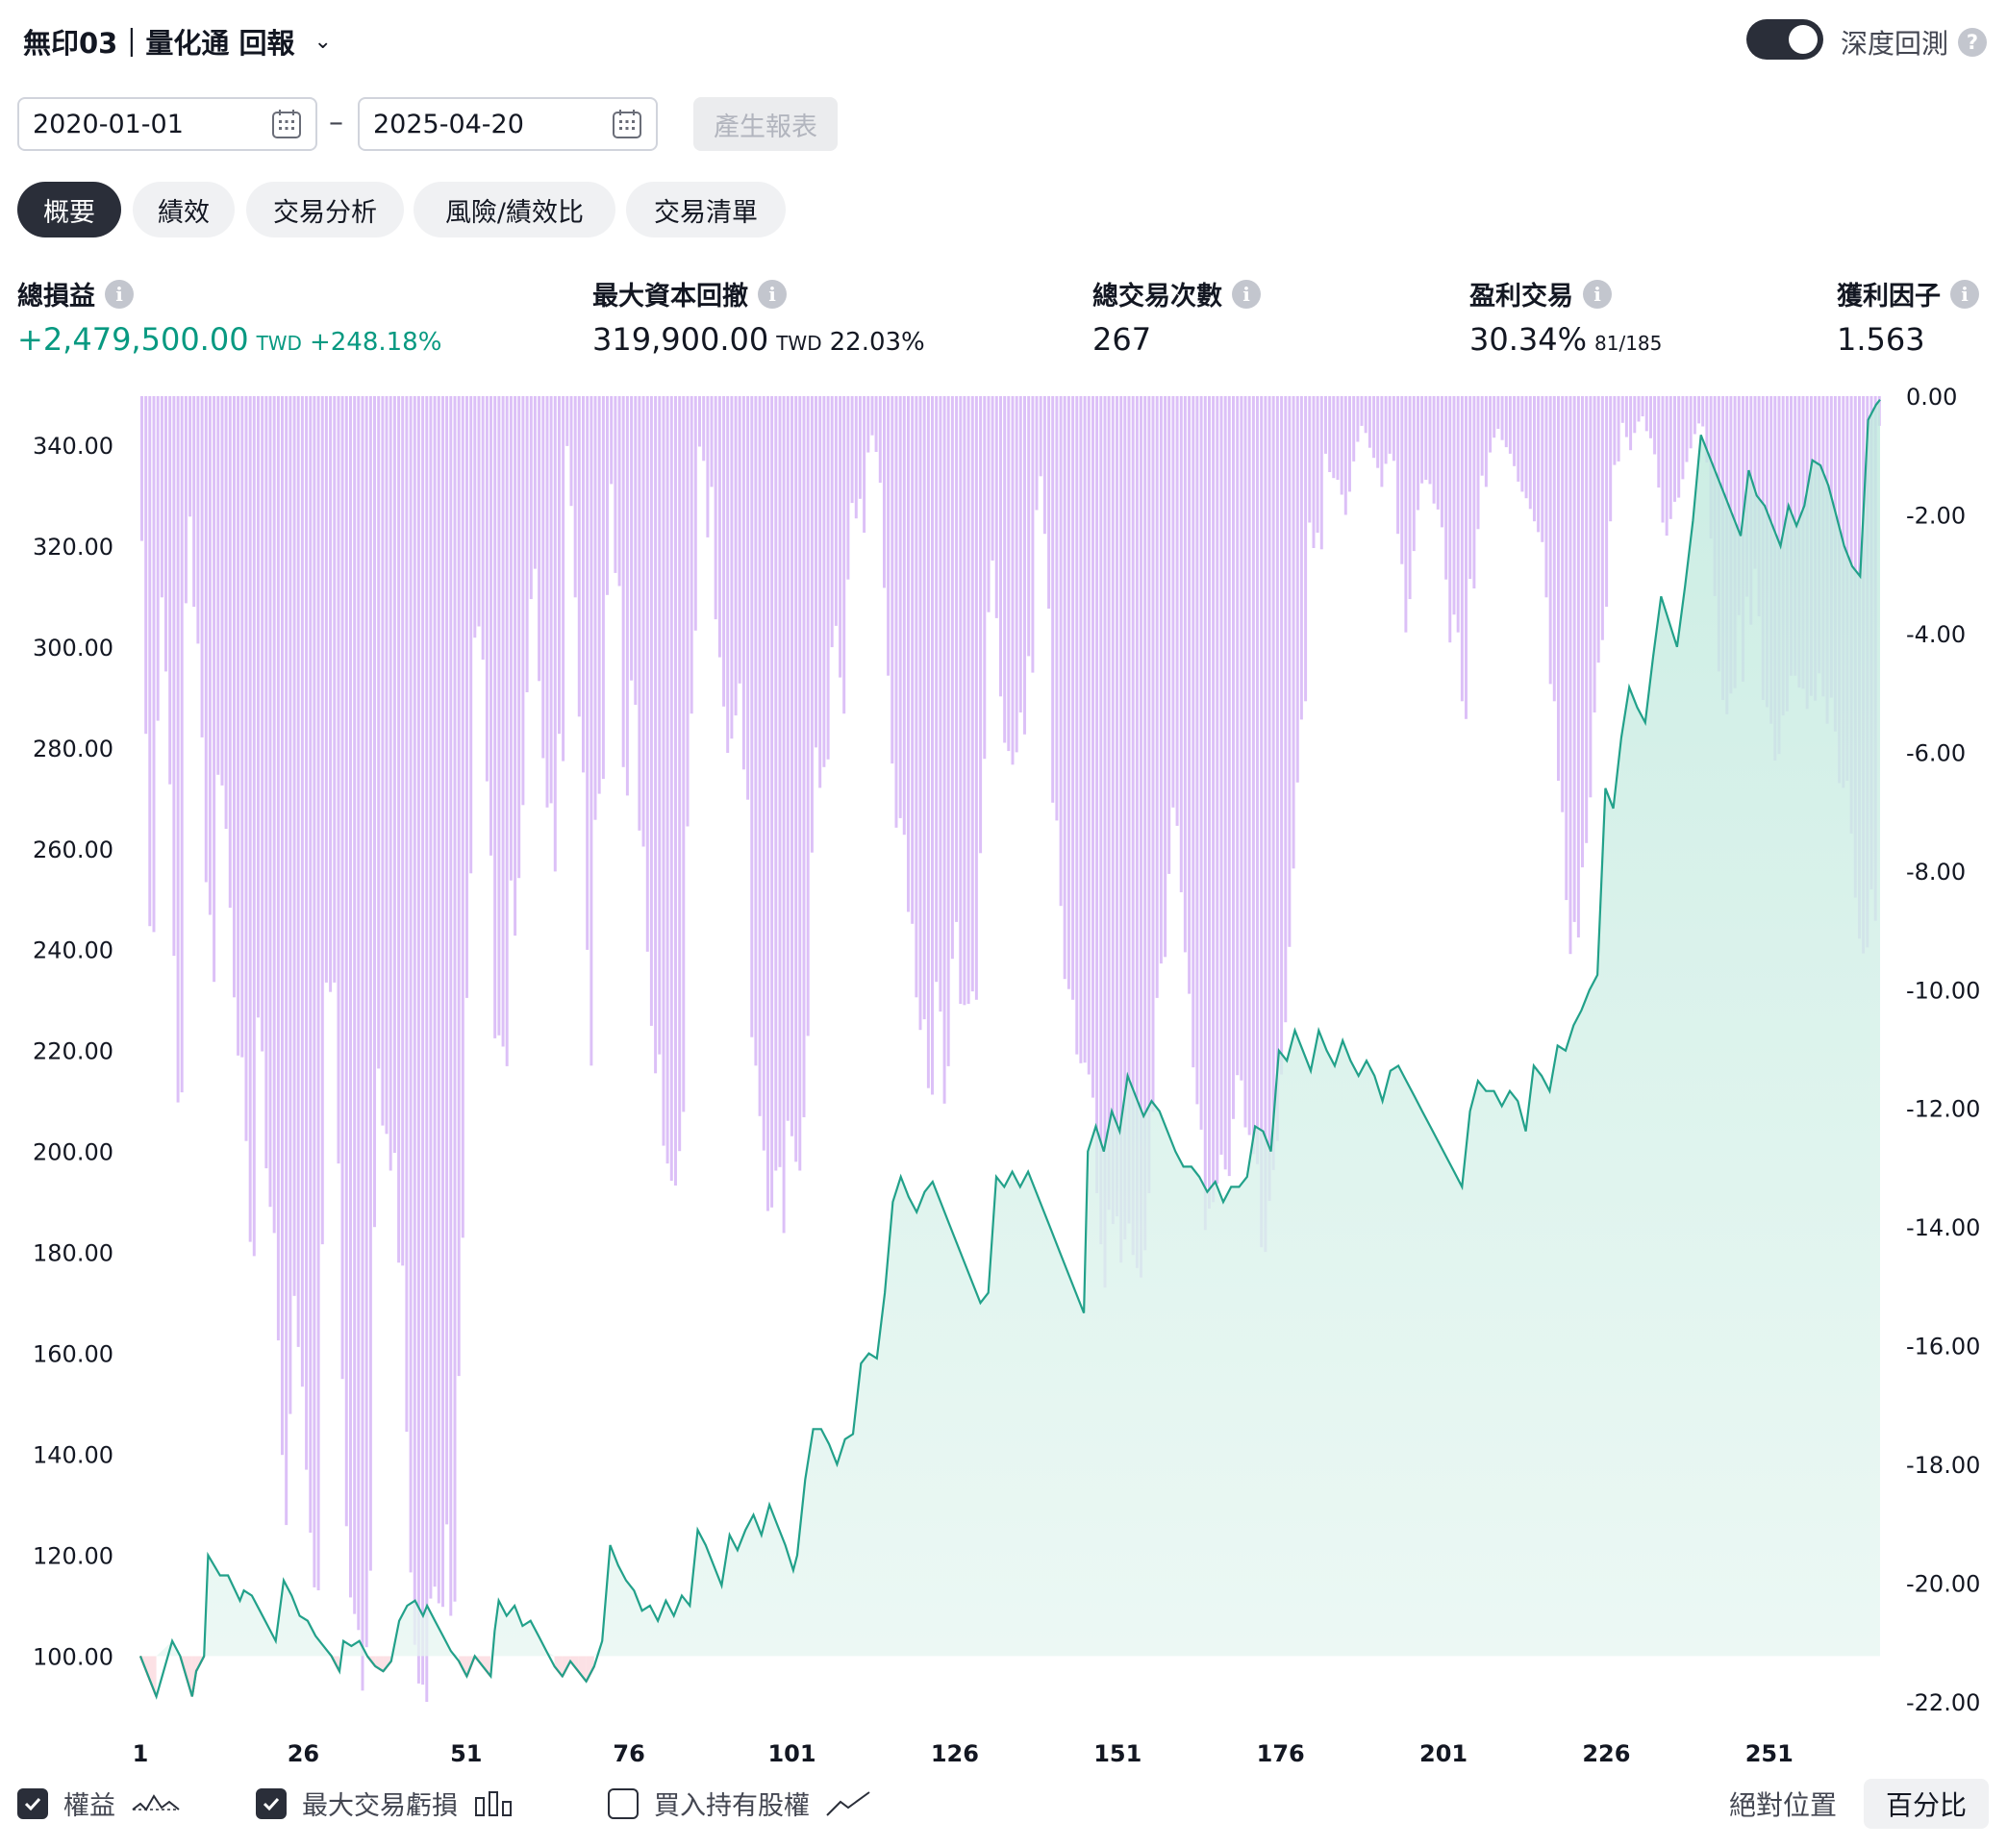  I want to click on strategy-title: 無印03｜量化通 回報 ⌄, so click(178, 41).